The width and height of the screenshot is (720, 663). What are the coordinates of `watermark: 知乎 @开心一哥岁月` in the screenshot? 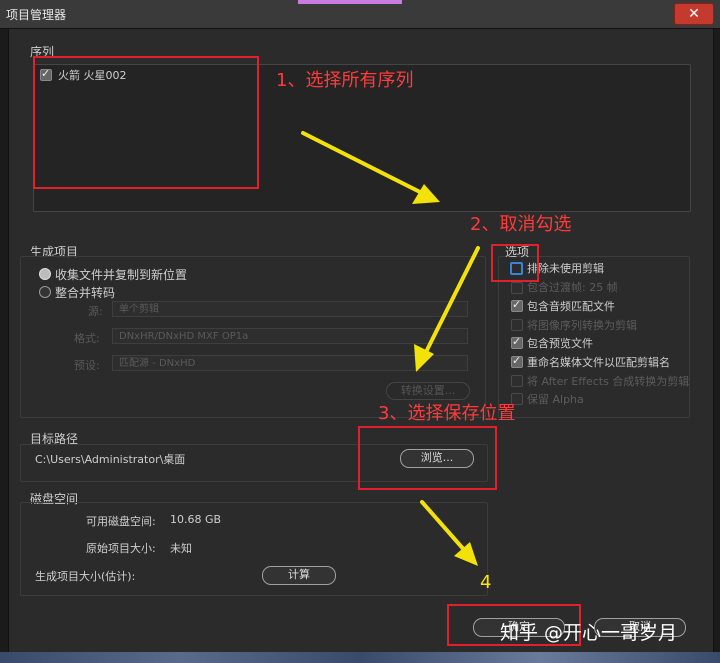 It's located at (589, 633).